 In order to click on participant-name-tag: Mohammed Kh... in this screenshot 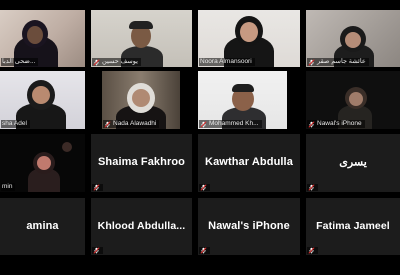, I will do `click(230, 124)`.